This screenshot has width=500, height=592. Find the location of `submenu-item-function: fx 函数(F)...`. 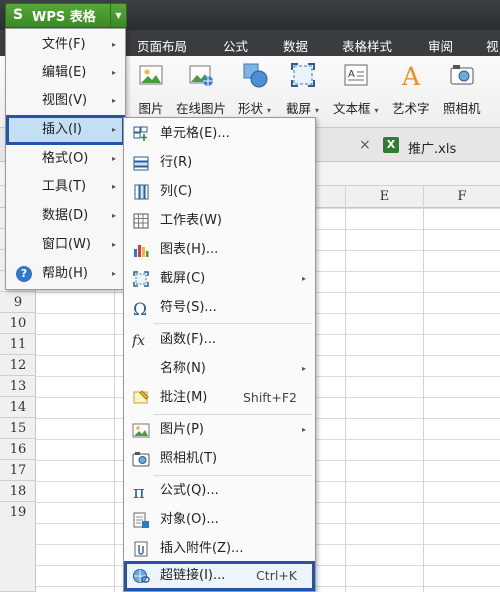

submenu-item-function: fx 函数(F)... is located at coordinates (219, 339).